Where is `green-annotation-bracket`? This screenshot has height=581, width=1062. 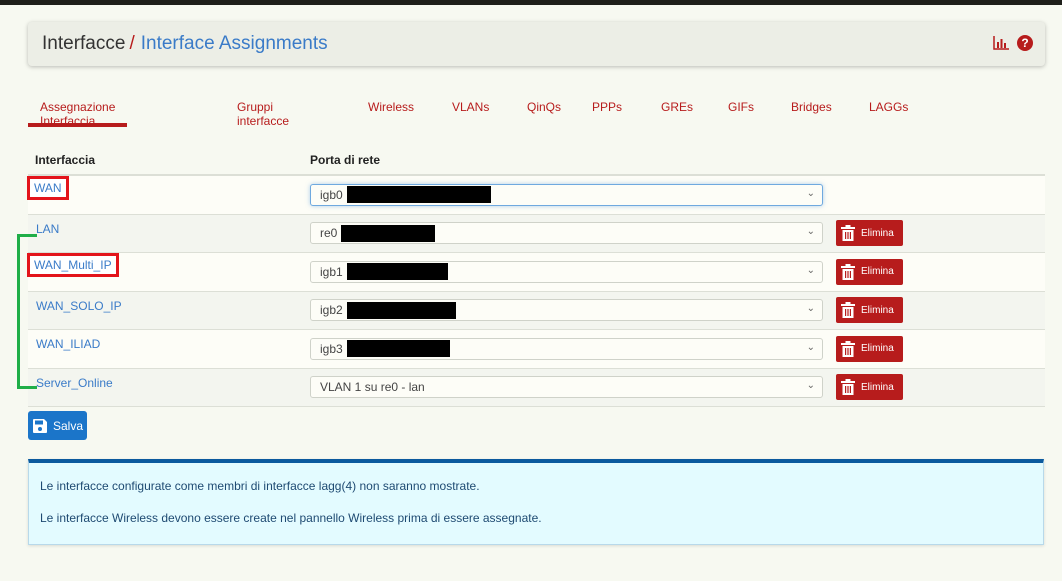
green-annotation-bracket is located at coordinates (27, 311).